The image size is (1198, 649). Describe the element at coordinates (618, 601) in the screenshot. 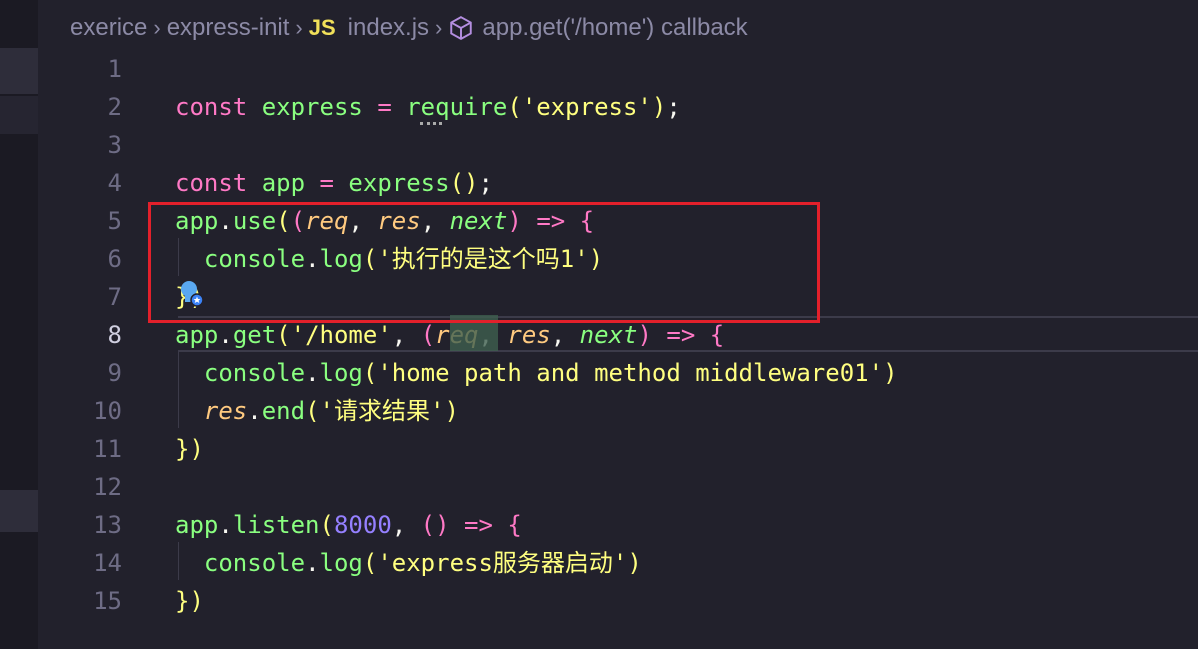

I see `code-line: 15})` at that location.